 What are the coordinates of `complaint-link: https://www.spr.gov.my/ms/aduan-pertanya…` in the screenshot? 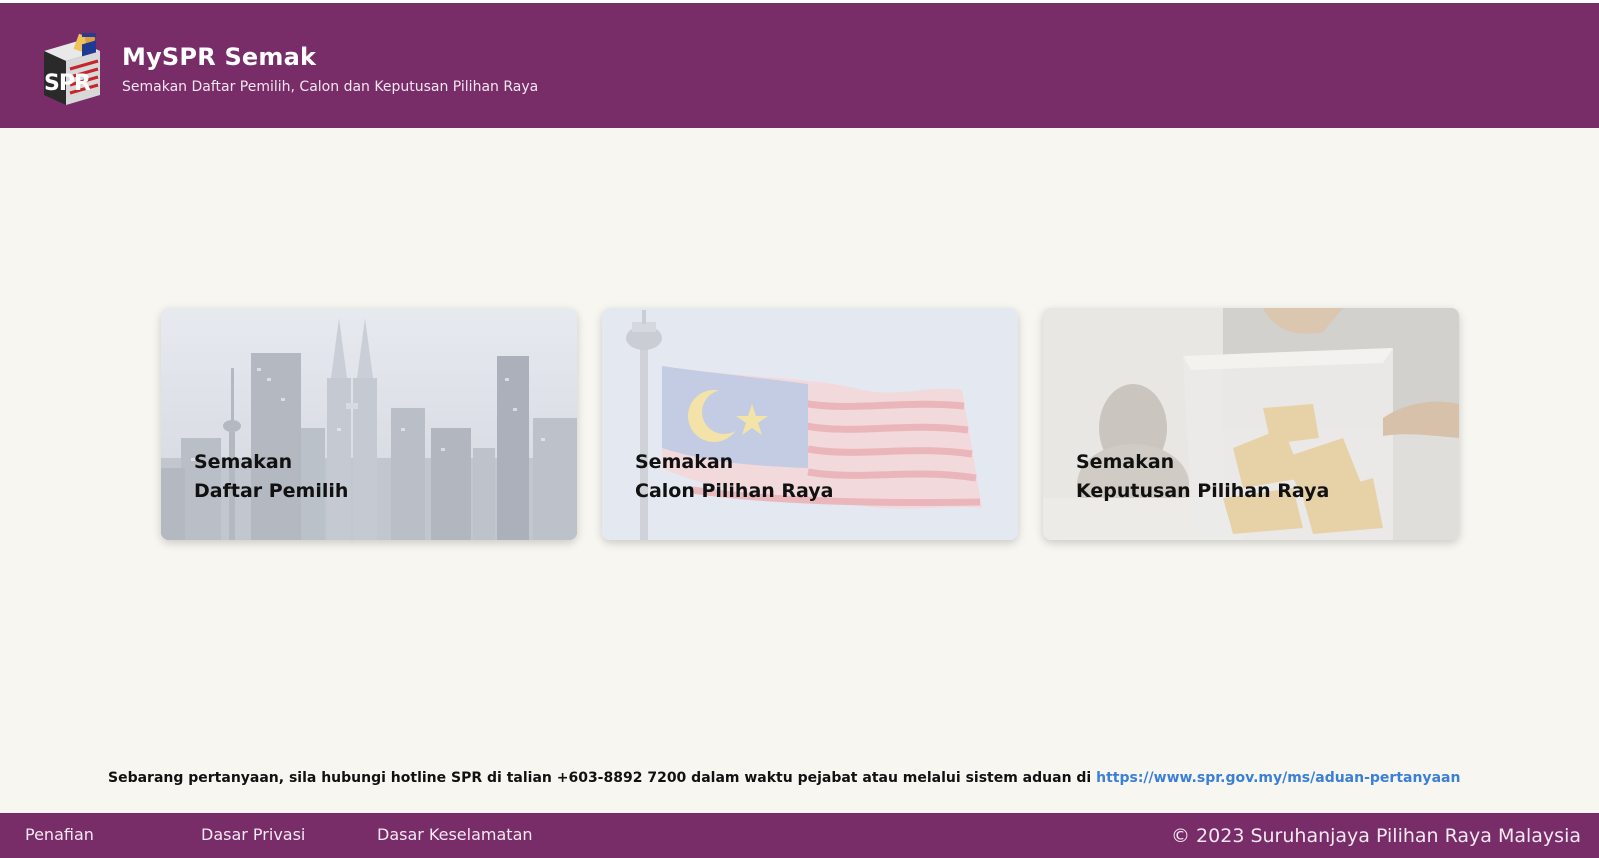 It's located at (1278, 778).